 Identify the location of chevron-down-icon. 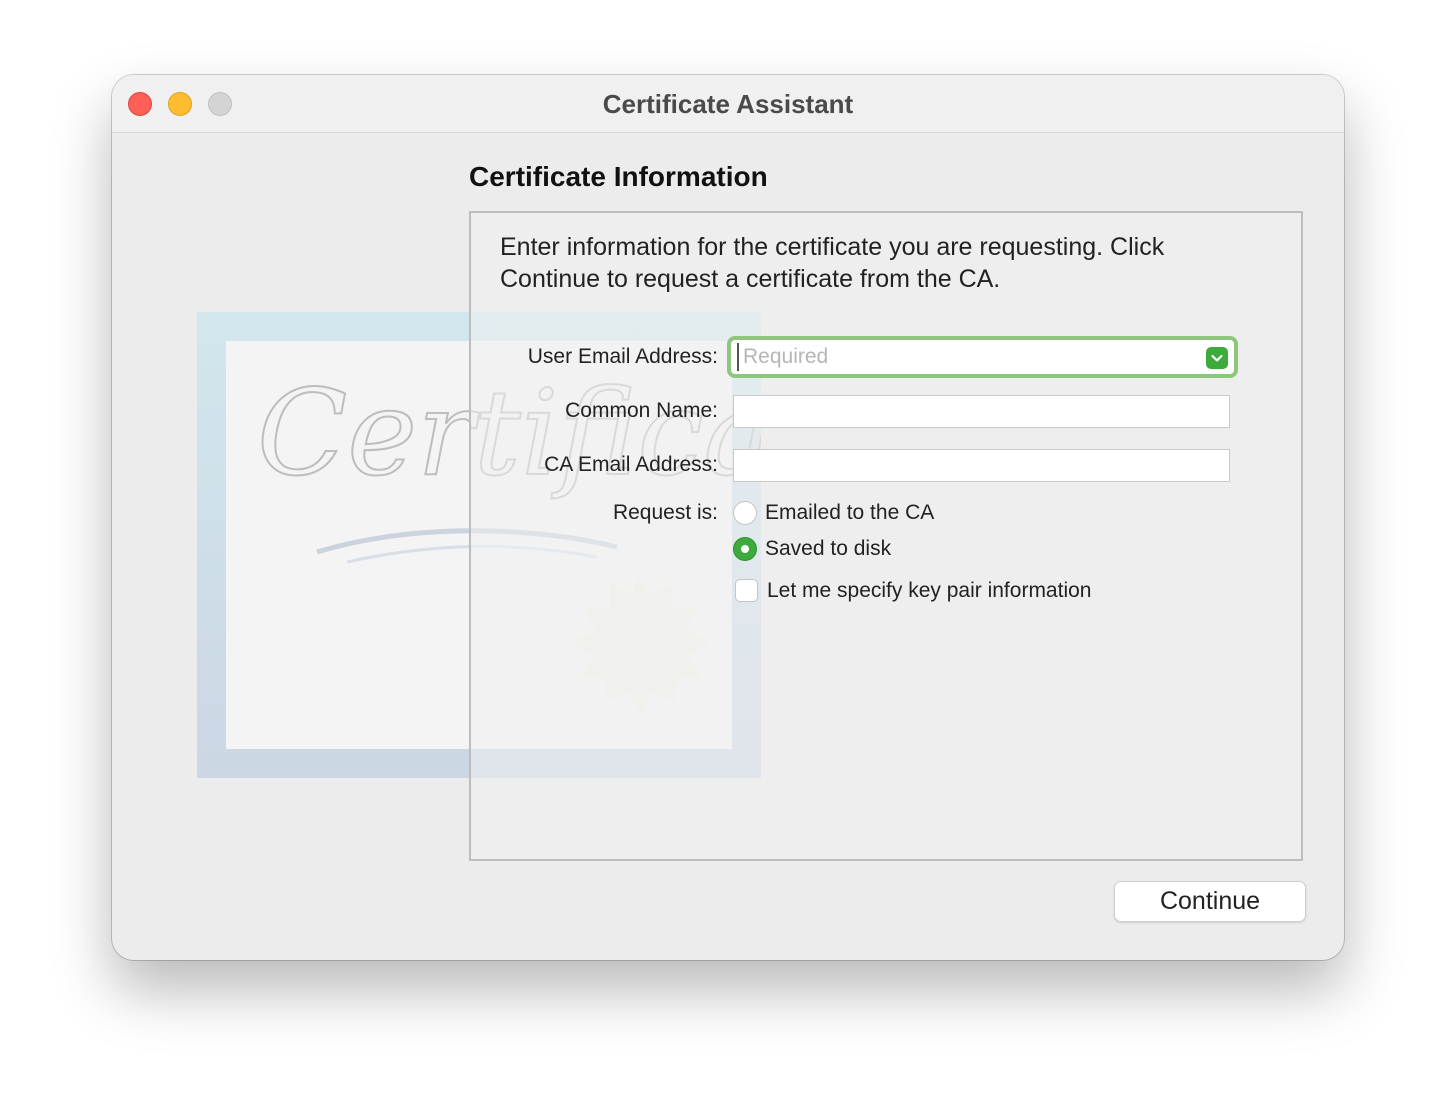
(1217, 358).